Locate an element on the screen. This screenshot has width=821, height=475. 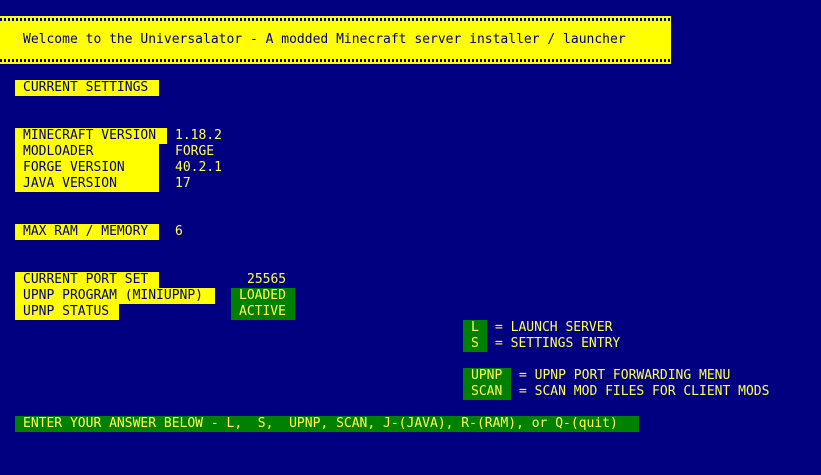
java-version-value: 17 is located at coordinates (183, 183).